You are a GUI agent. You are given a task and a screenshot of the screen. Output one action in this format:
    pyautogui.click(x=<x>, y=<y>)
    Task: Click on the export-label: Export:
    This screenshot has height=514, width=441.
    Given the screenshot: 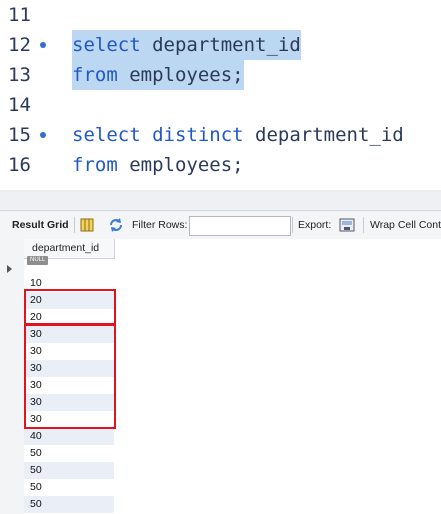 What is the action you would take?
    pyautogui.click(x=315, y=225)
    